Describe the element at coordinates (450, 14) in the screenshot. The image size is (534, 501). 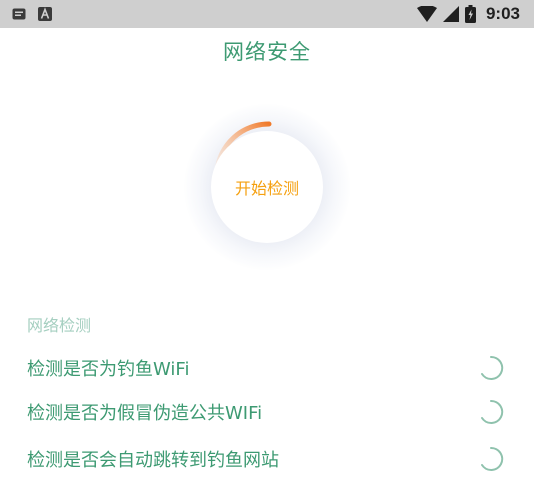
I see `signal-icon` at that location.